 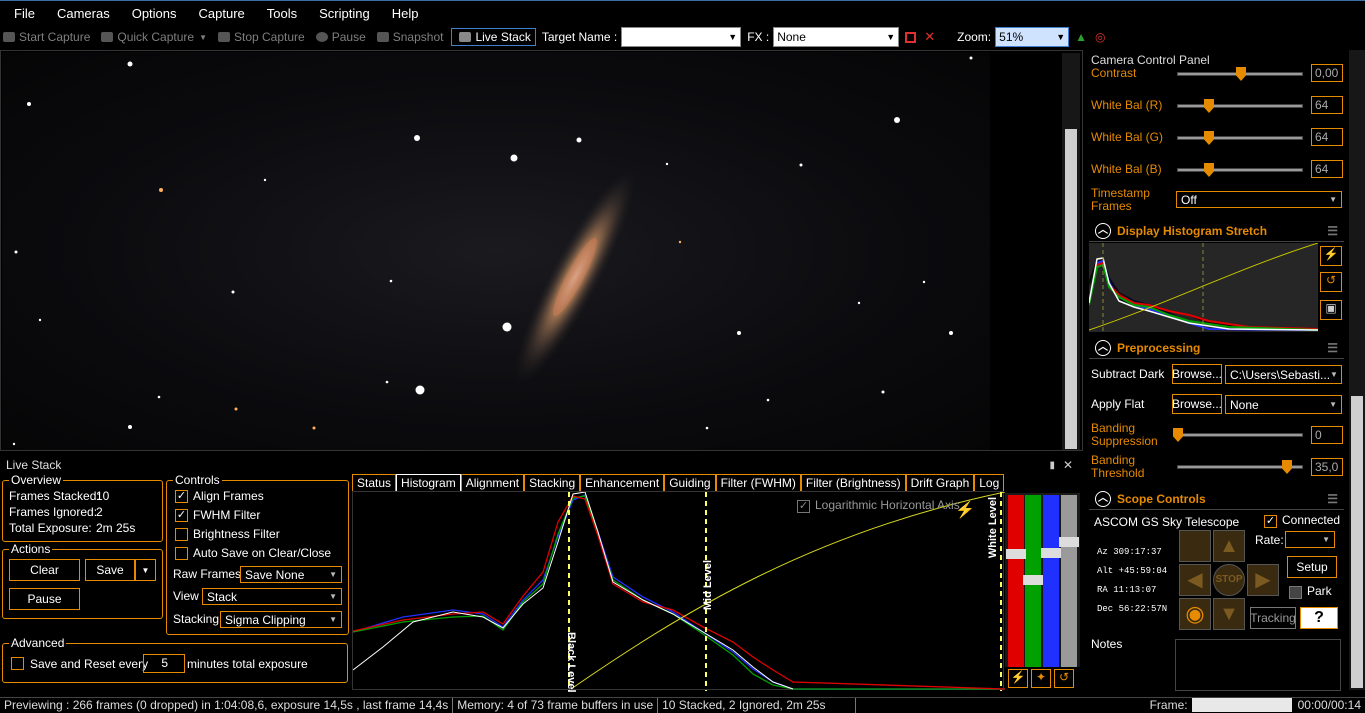 What do you see at coordinates (1327, 169) in the screenshot?
I see `wb-b-value: 64` at bounding box center [1327, 169].